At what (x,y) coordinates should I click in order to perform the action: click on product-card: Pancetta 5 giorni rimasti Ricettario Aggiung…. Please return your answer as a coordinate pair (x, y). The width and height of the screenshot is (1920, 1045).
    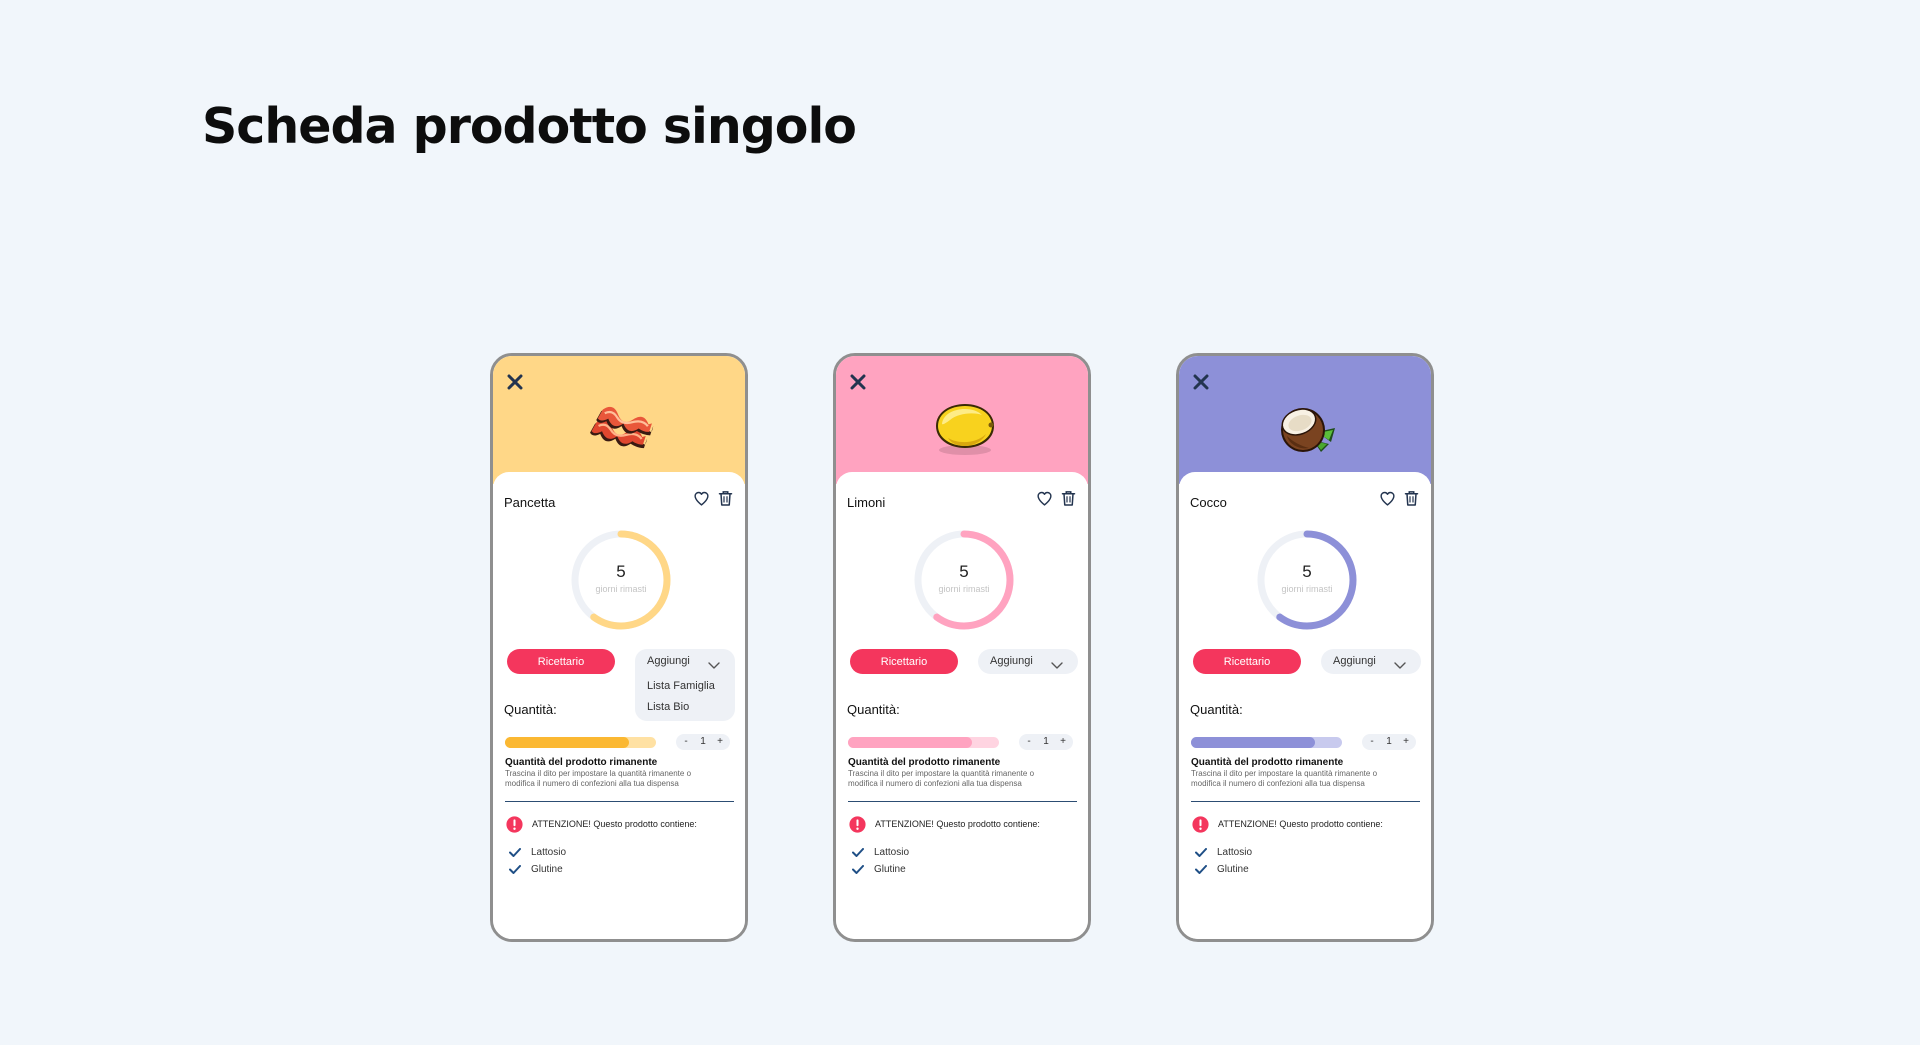
    Looking at the image, I should click on (619, 647).